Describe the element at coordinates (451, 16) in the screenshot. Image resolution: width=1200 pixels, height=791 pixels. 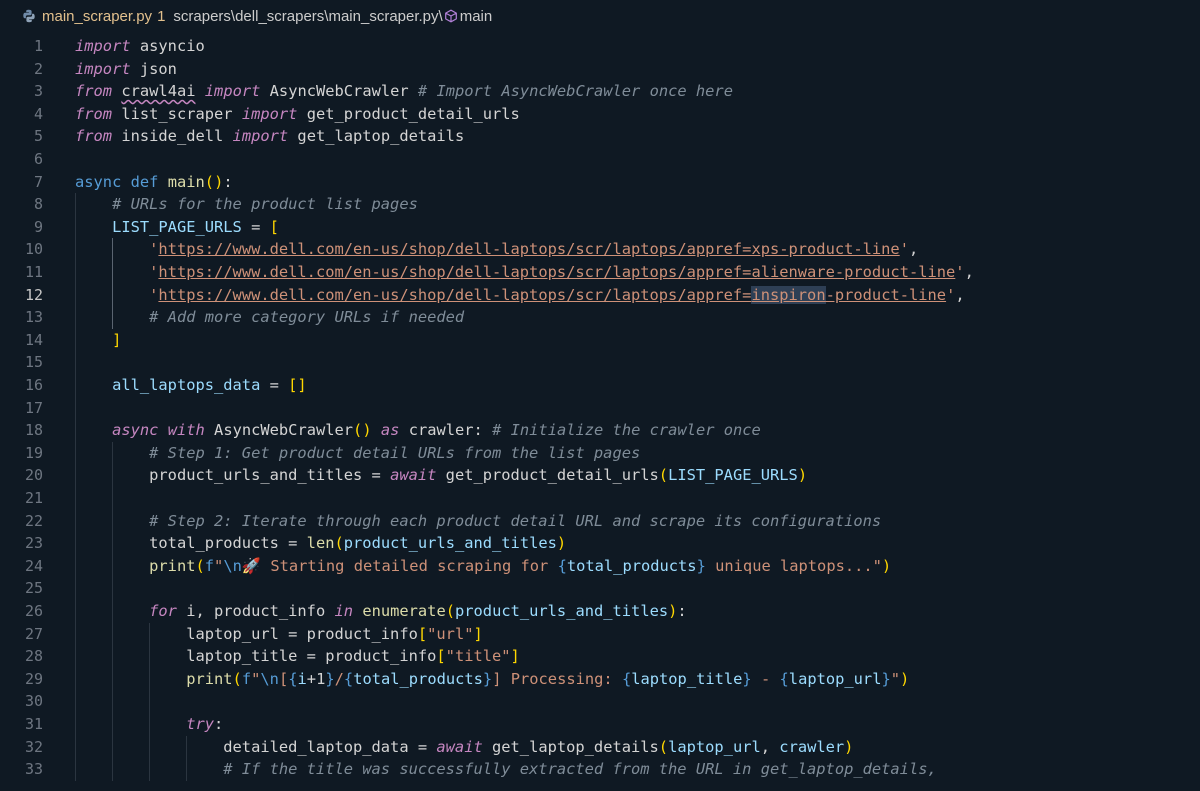
I see `symbol-module-icon` at that location.